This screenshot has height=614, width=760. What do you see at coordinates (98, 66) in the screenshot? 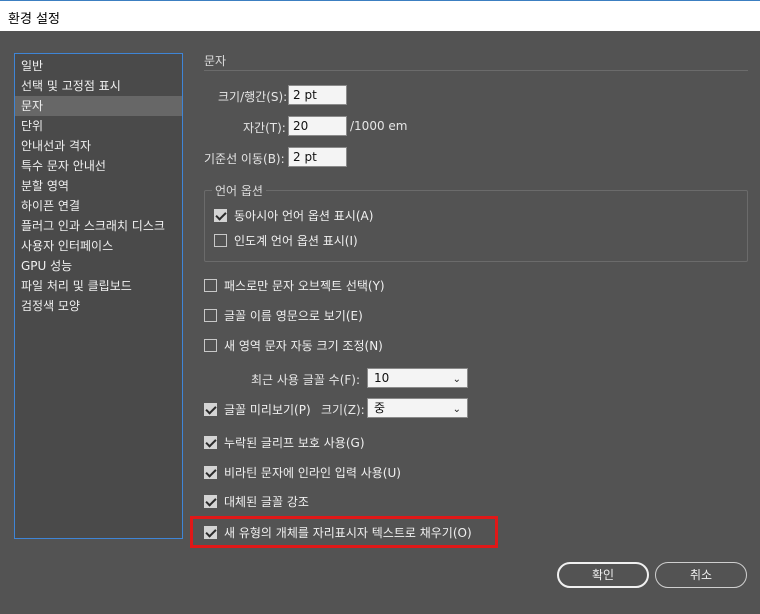
I see `category-item-general: 일반` at bounding box center [98, 66].